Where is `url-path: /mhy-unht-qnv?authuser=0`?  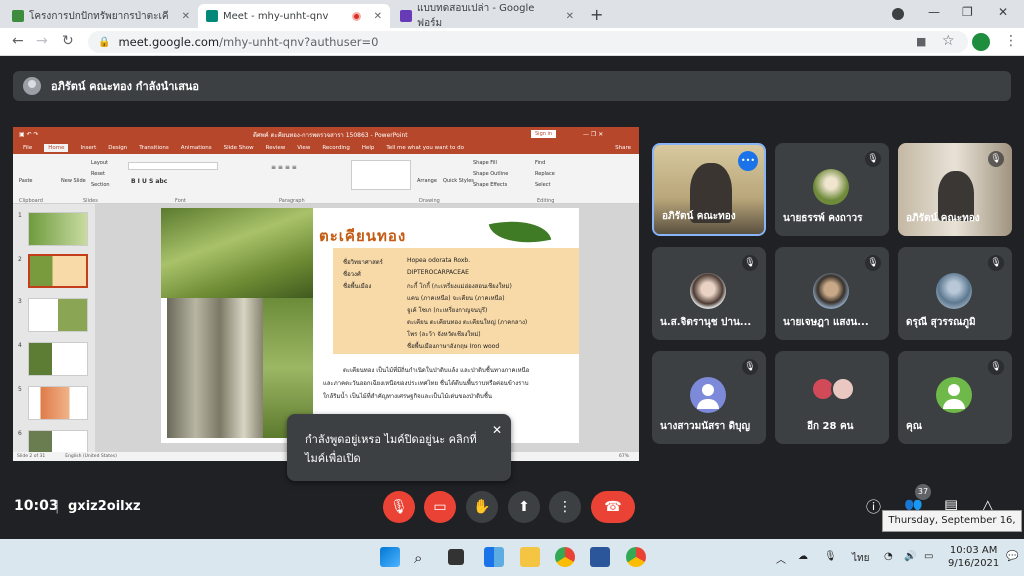 url-path: /mhy-unht-qnv?authuser=0 is located at coordinates (299, 42).